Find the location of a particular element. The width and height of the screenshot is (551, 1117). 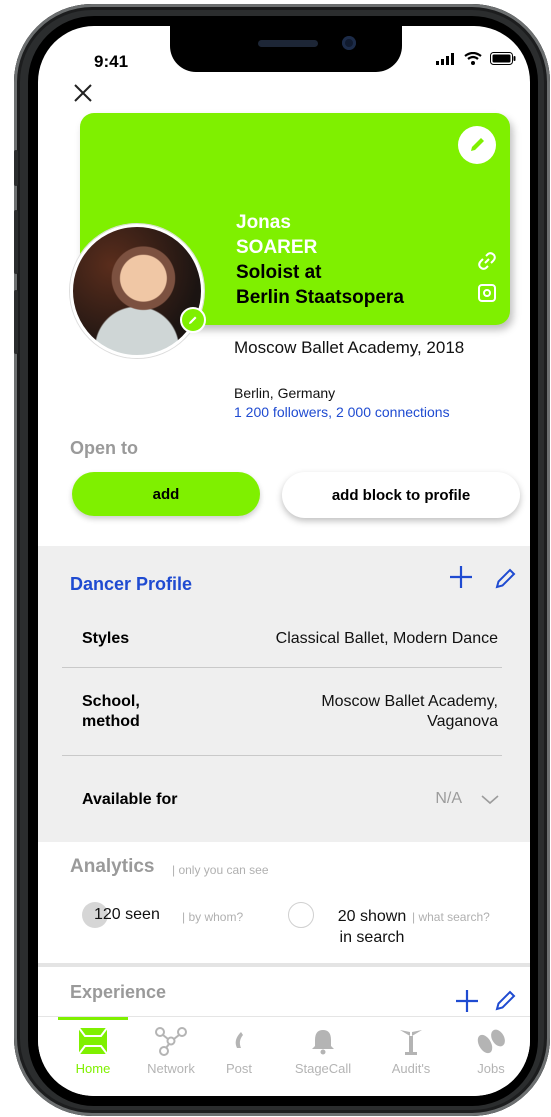

edit-banner-button is located at coordinates (477, 145).